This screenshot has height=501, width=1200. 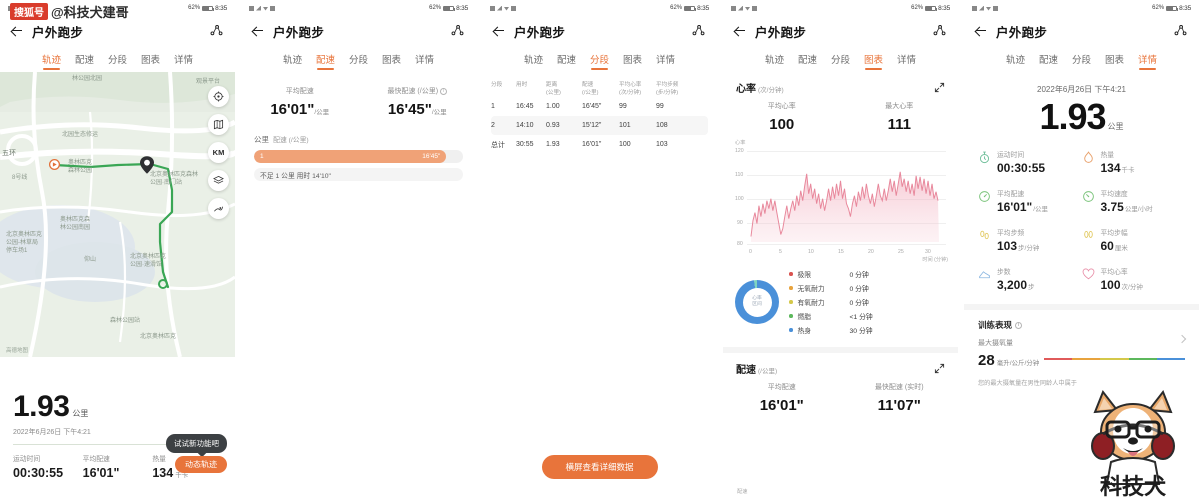 I want to click on x-tick-0: 0, so click(x=750, y=252).